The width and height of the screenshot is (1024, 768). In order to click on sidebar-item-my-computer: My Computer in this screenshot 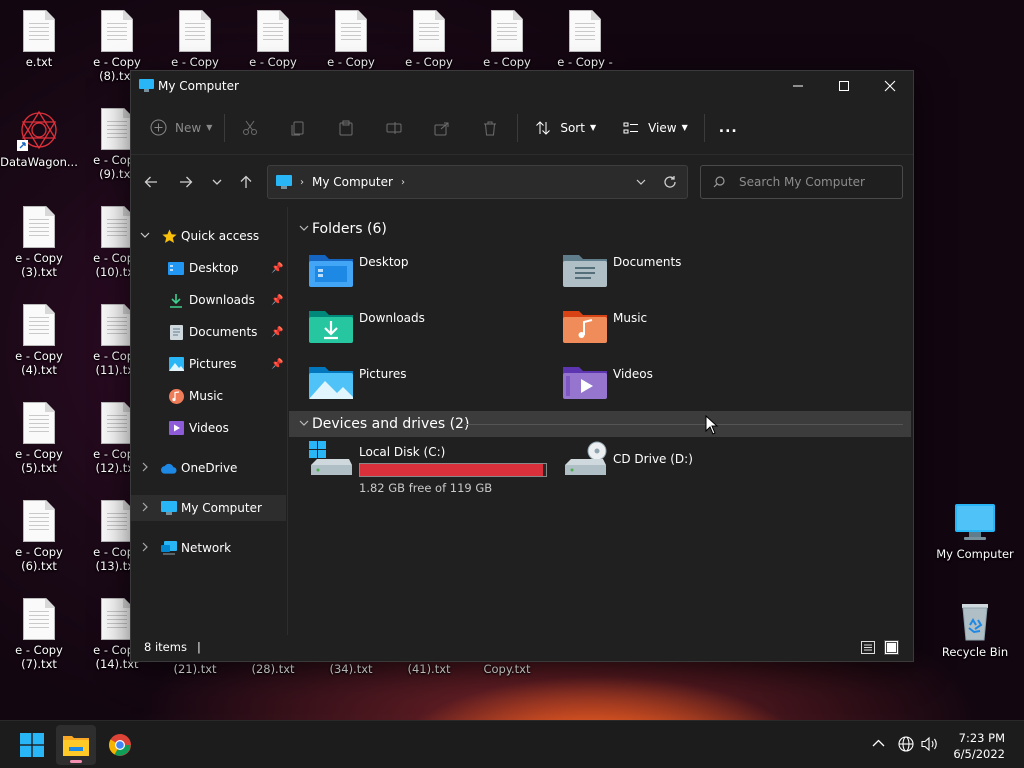, I will do `click(208, 508)`.